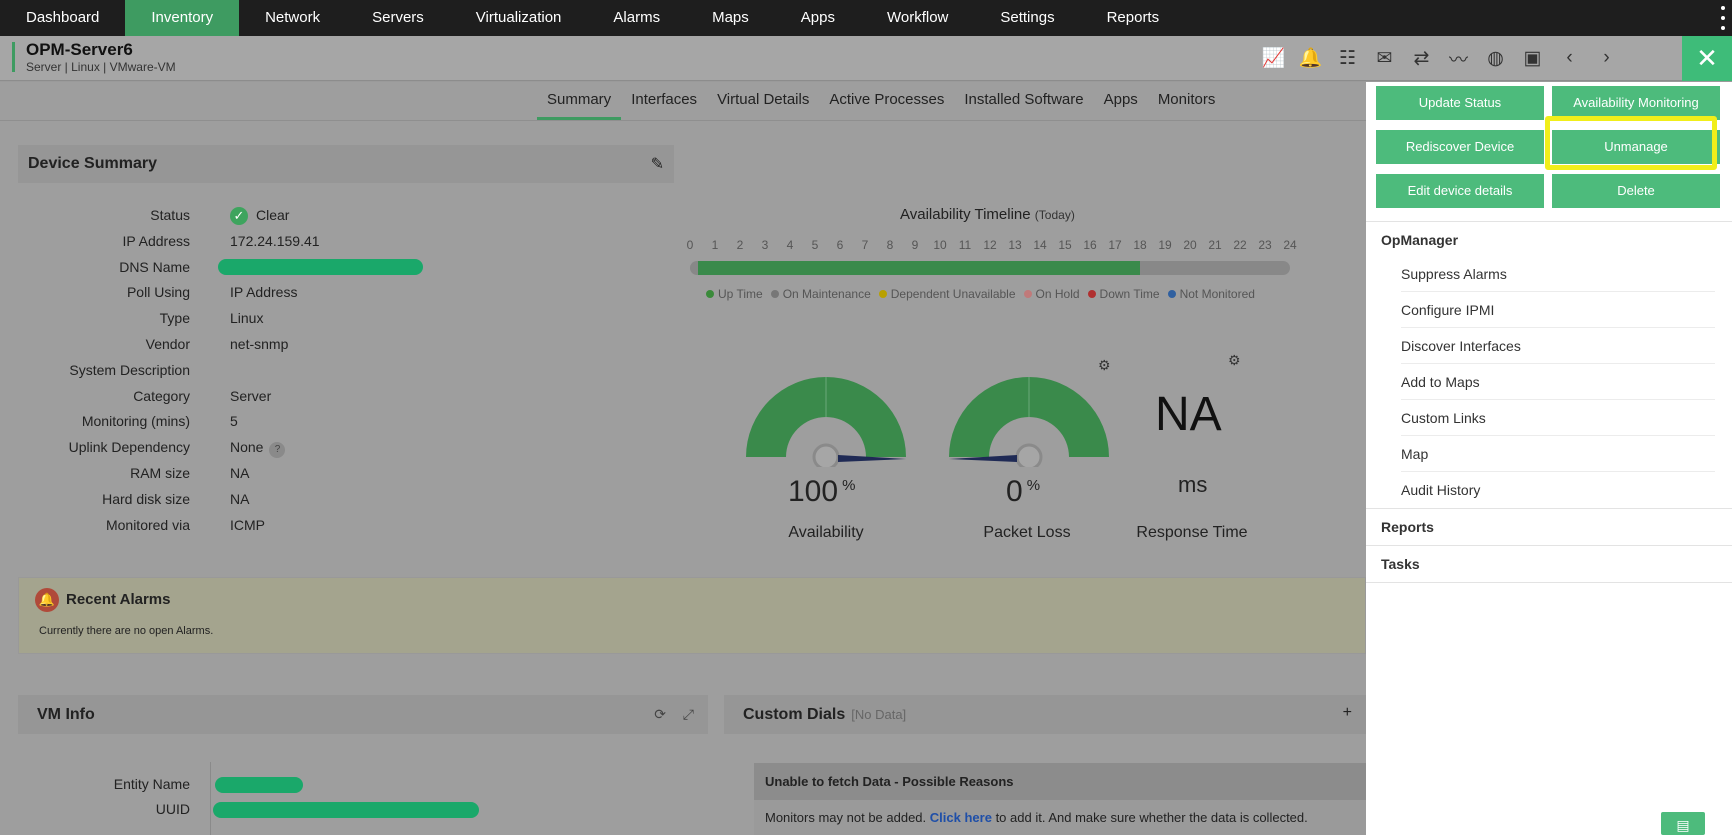  Describe the element at coordinates (519, 18) in the screenshot. I see `nav-virtualization: Virtualization` at that location.